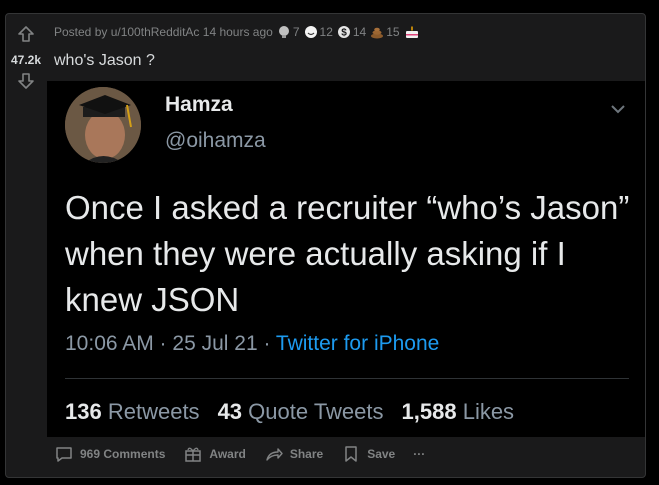 Image resolution: width=659 pixels, height=485 pixels. Describe the element at coordinates (296, 32) in the screenshot. I see `award-count: 7` at that location.